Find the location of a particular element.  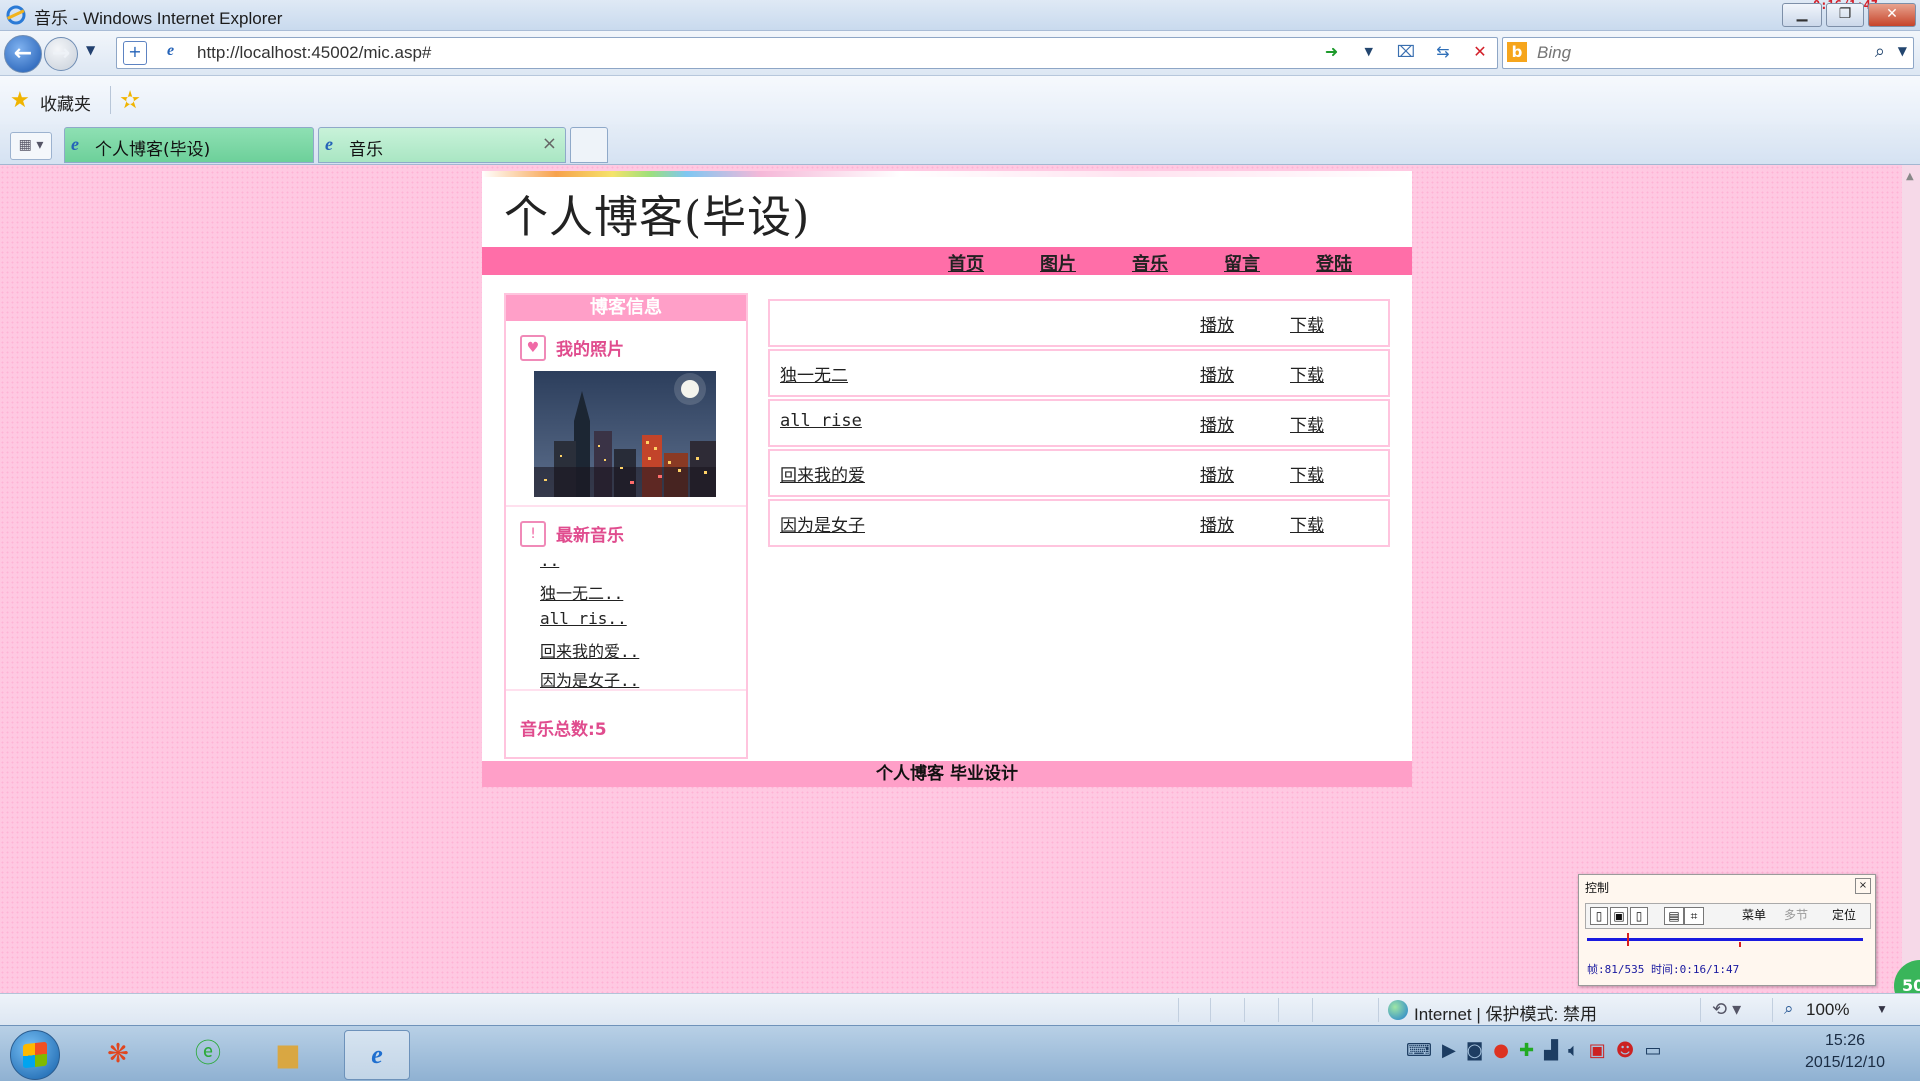

taskbar-app-media-player: ❋ is located at coordinates (118, 1054).